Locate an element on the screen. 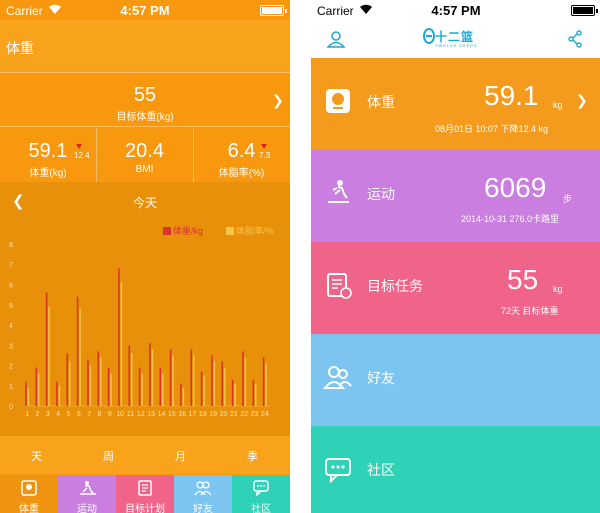  friends-icon is located at coordinates (203, 488).